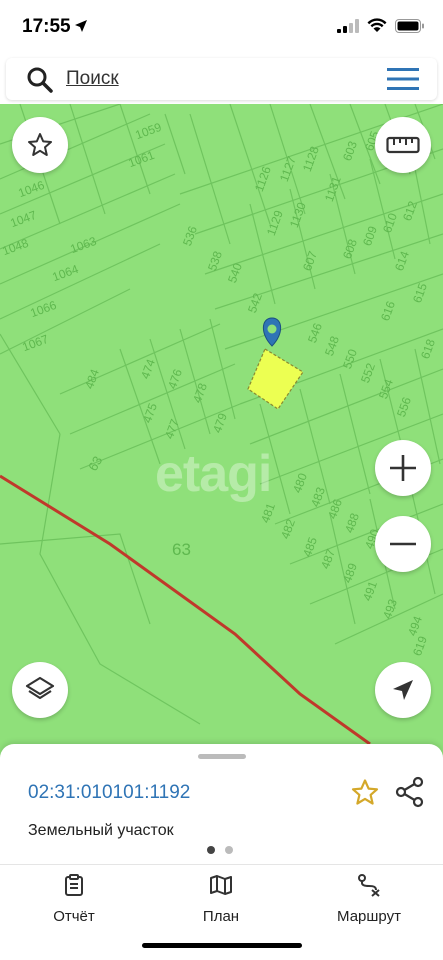 The width and height of the screenshot is (443, 960). Describe the element at coordinates (222, 756) in the screenshot. I see `sheet-drag-handle` at that location.